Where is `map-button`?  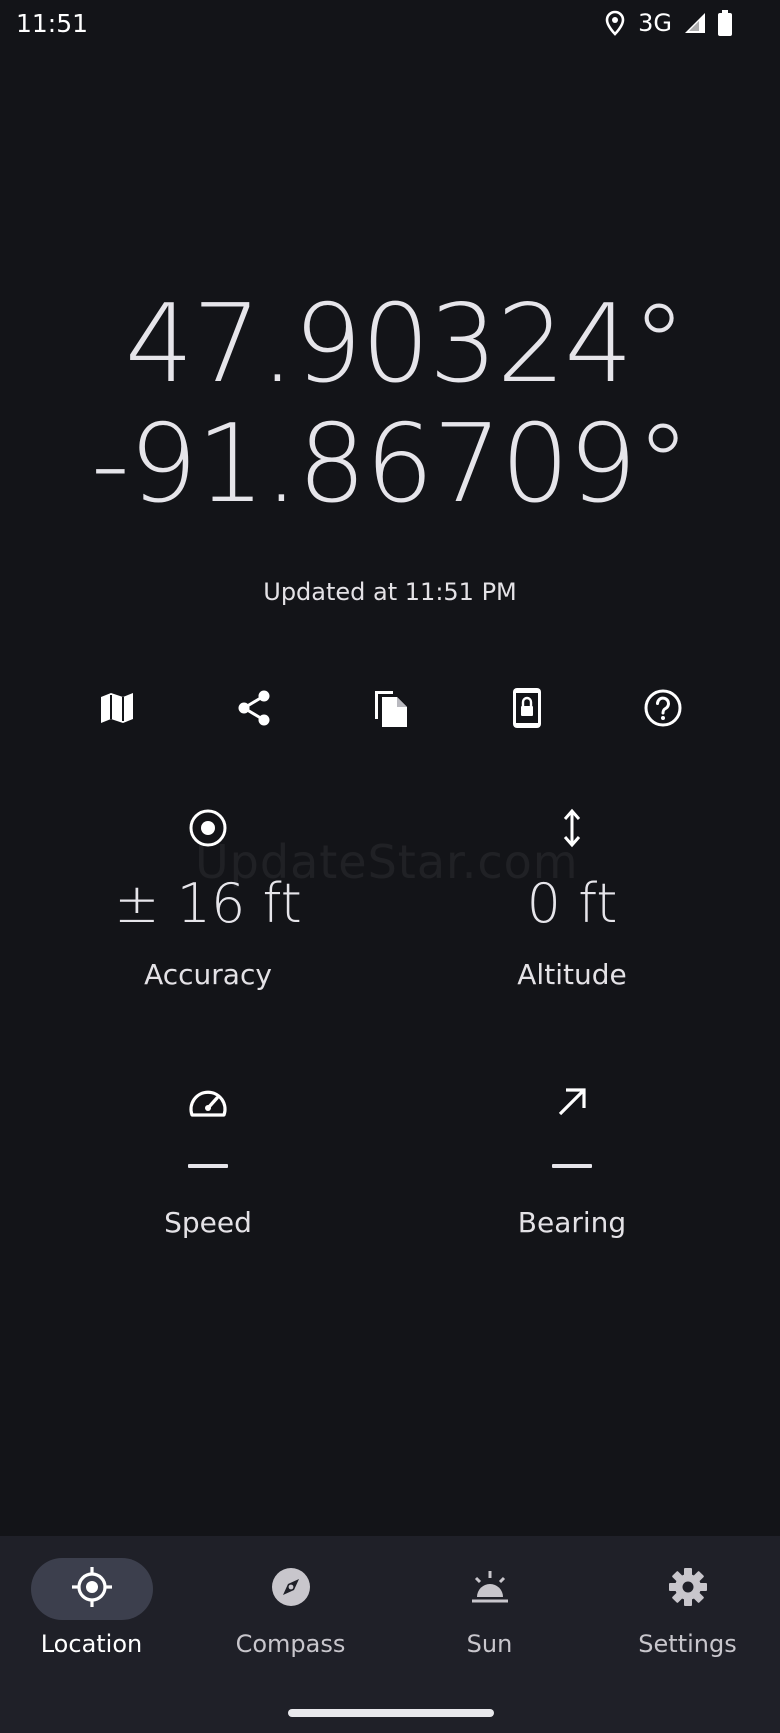
map-button is located at coordinates (117, 708).